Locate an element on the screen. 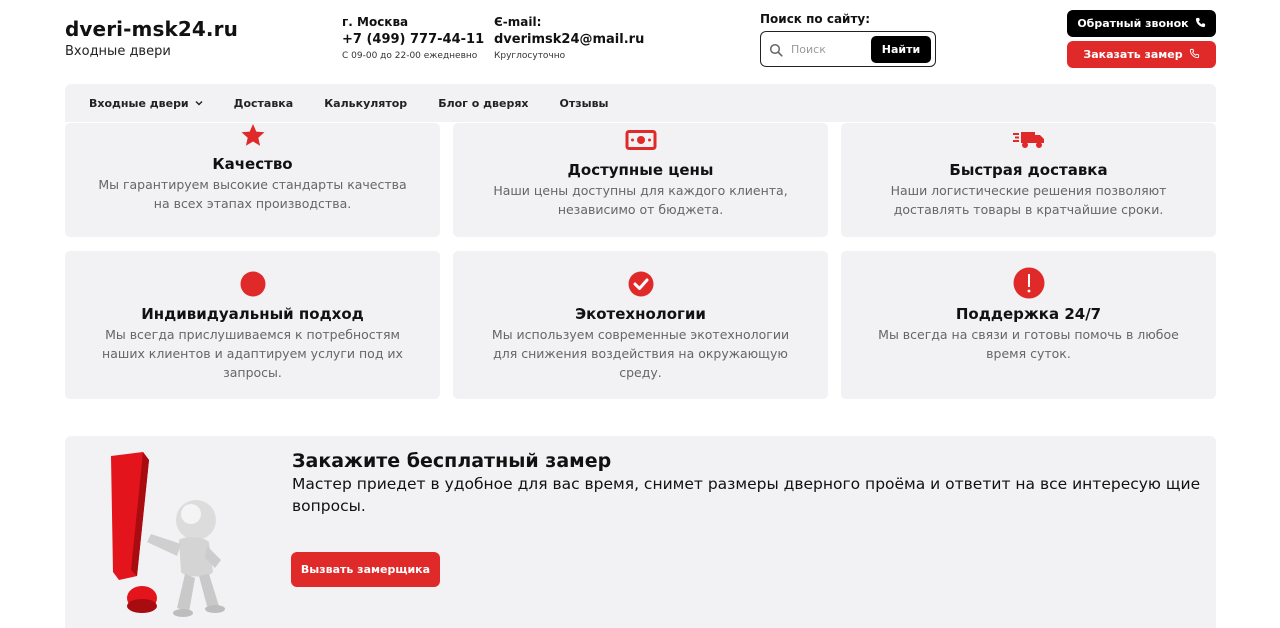 This screenshot has width=1280, height=628. city-label: г. Москва is located at coordinates (375, 22).